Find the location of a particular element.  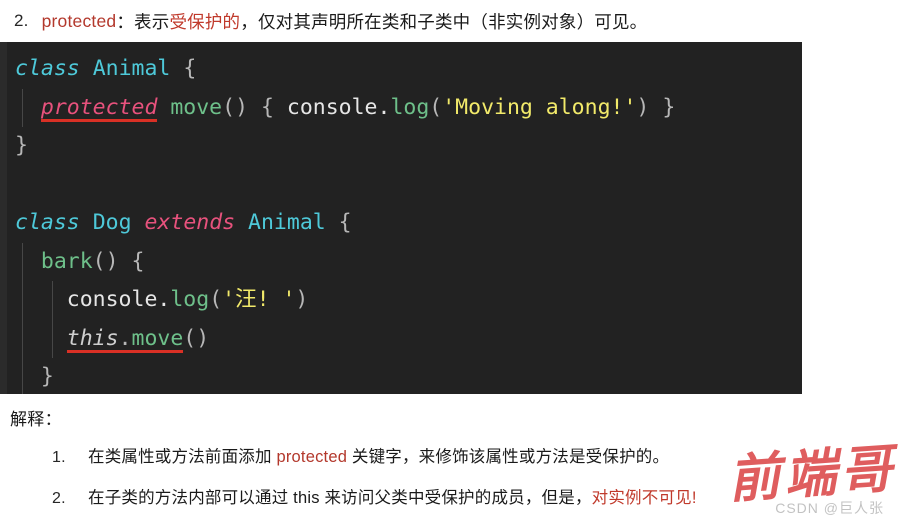

explanation-text-emphasis: 对实例不可见! is located at coordinates (644, 498).